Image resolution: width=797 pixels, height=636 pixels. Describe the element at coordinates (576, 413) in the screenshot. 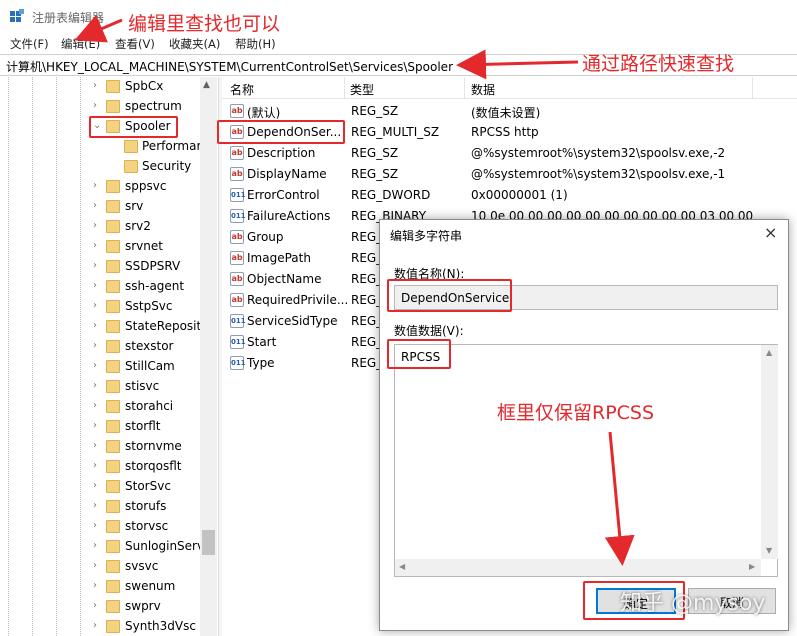

I see `annotation-keep: 框里仅保留RPCSS` at that location.